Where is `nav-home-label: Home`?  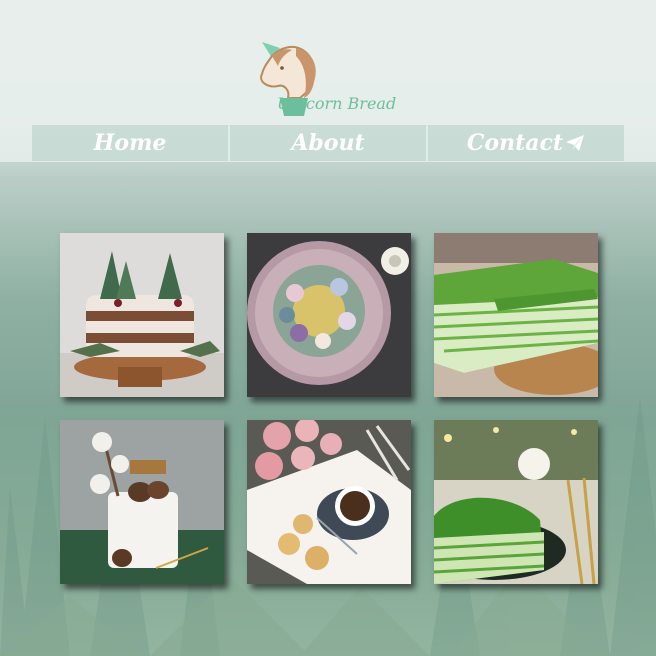
nav-home-label: Home is located at coordinates (130, 143).